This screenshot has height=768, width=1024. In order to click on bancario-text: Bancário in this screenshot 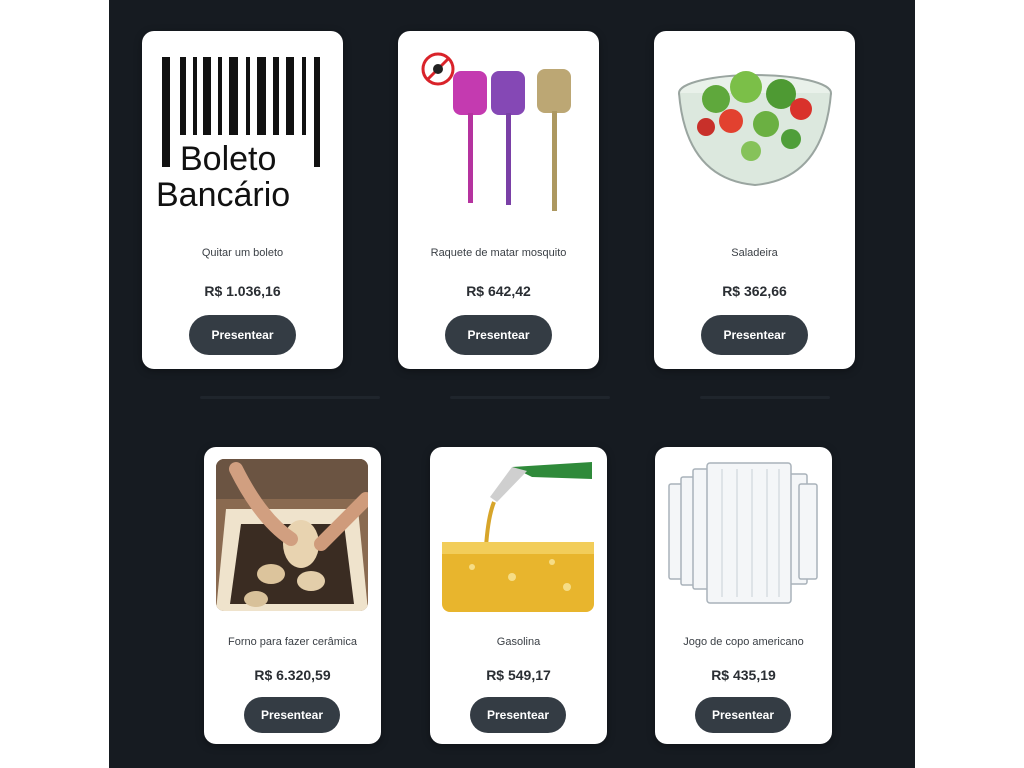, I will do `click(223, 195)`.